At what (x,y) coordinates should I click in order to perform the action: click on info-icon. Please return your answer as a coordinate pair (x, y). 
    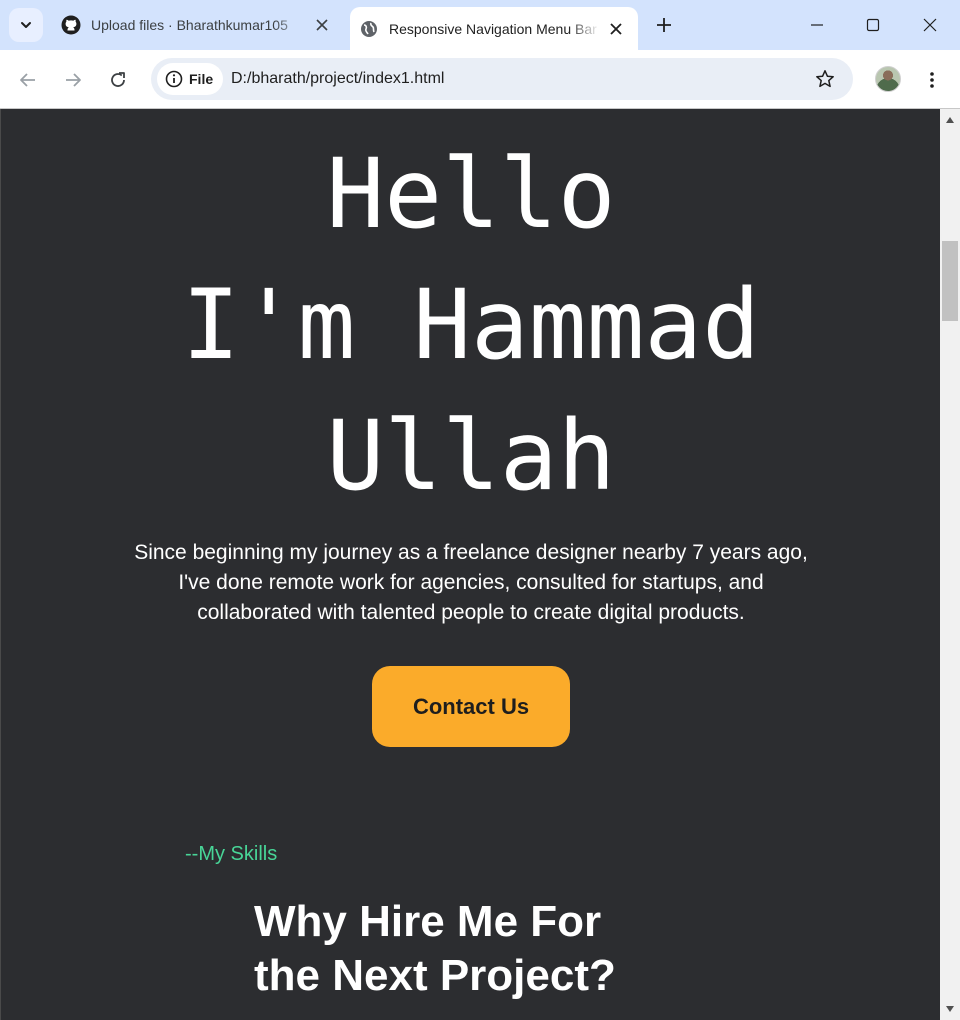
    Looking at the image, I should click on (174, 79).